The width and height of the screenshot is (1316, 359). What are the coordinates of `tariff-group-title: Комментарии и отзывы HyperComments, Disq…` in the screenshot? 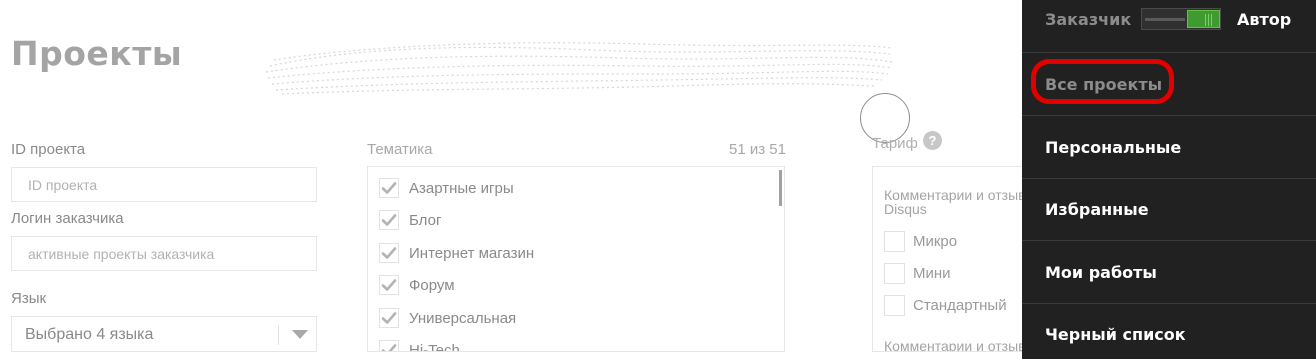 It's located at (958, 202).